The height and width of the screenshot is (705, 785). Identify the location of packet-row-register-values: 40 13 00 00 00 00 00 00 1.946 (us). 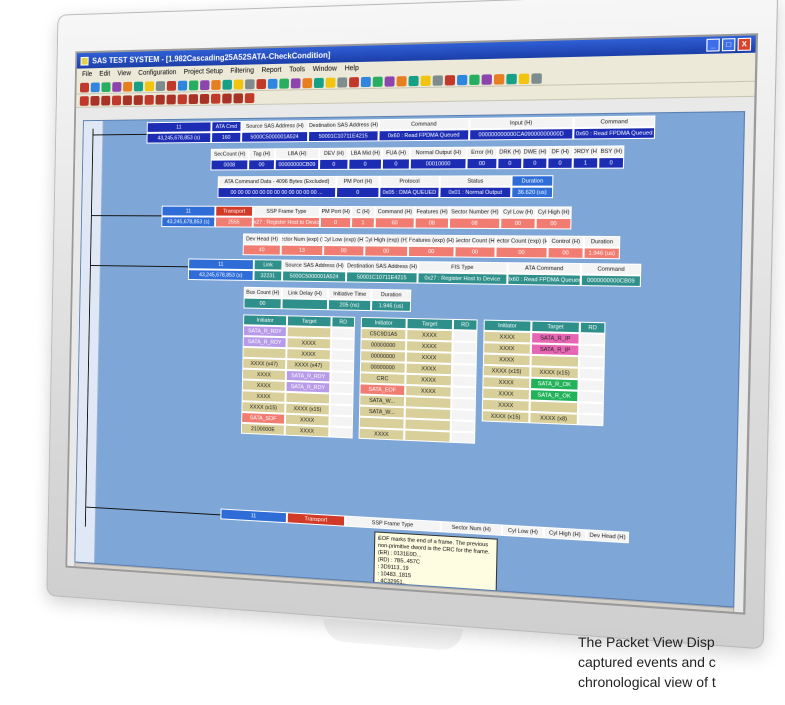
(431, 252).